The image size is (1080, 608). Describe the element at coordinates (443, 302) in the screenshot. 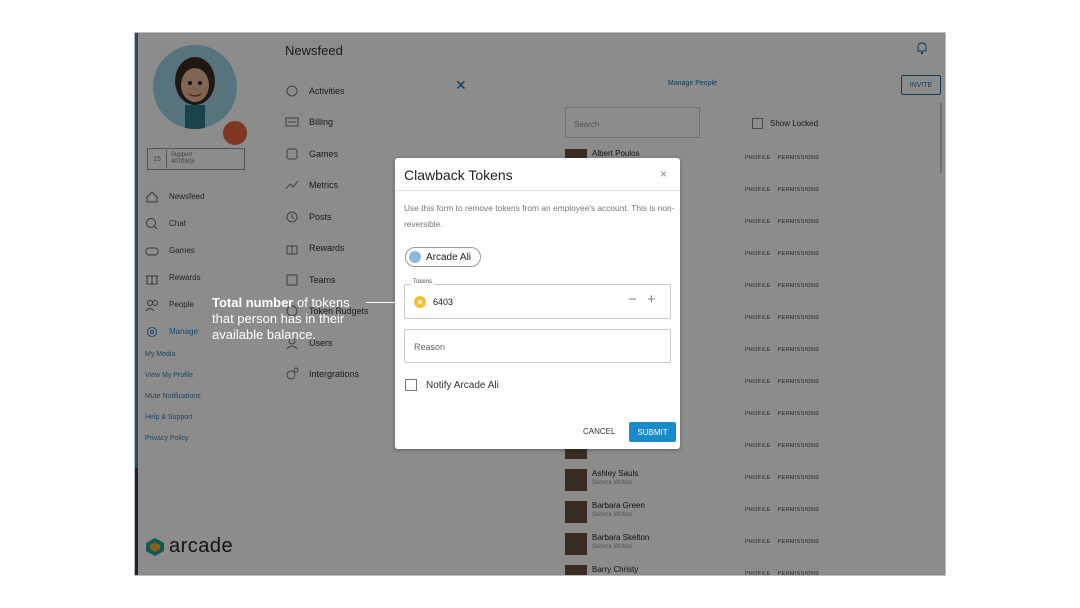

I see `tokens-value: 6403` at that location.